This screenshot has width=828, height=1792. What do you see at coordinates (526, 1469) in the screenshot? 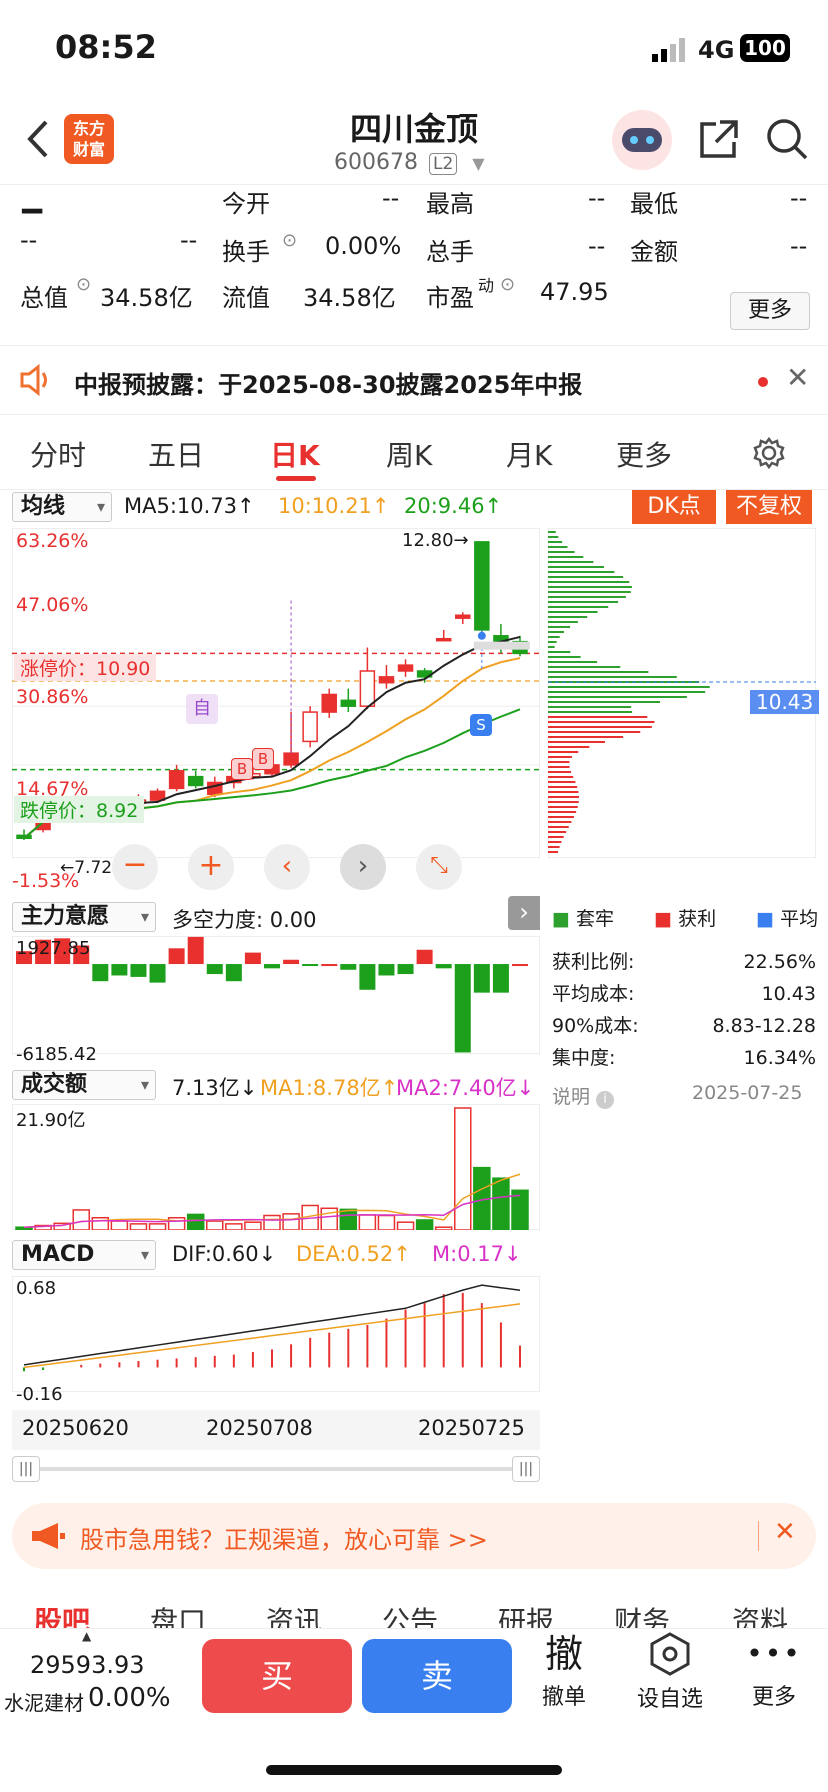
I see `range-handle-right: |||` at bounding box center [526, 1469].